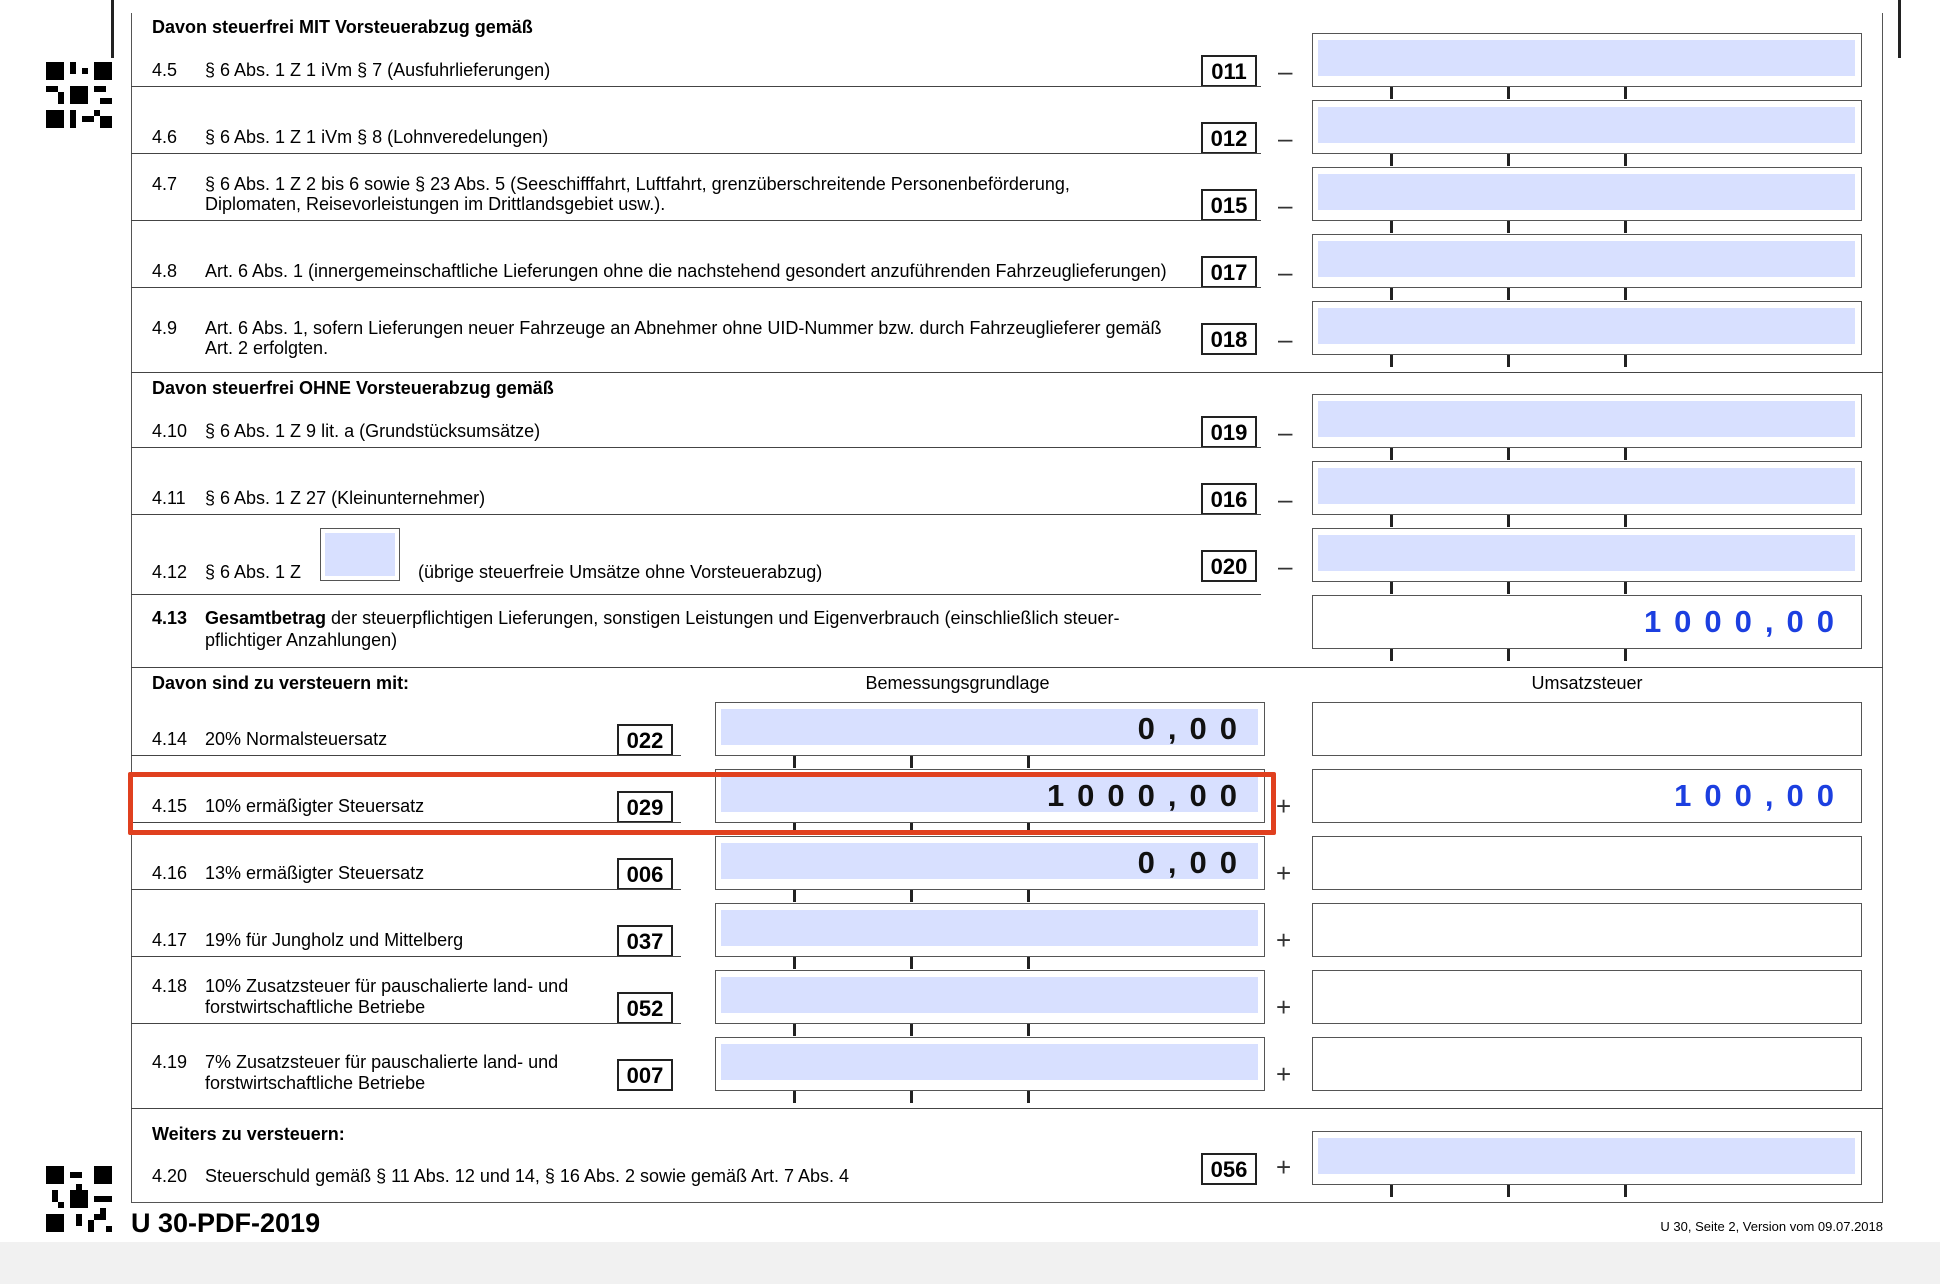 The height and width of the screenshot is (1284, 1940). Describe the element at coordinates (170, 1062) in the screenshot. I see `row-number: 4.19` at that location.